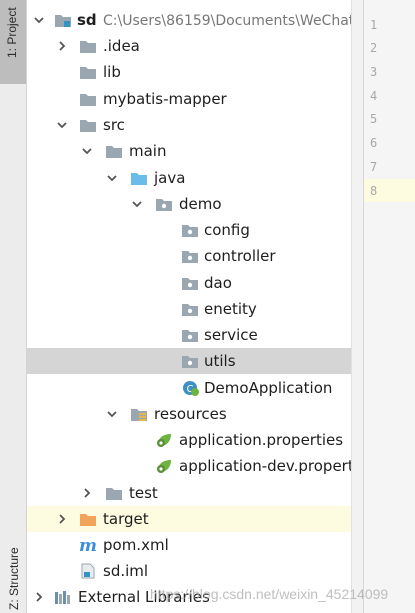  What do you see at coordinates (229, 21) in the screenshot?
I see `root-path: C:\Users\86159\Documents\WeChat` at bounding box center [229, 21].